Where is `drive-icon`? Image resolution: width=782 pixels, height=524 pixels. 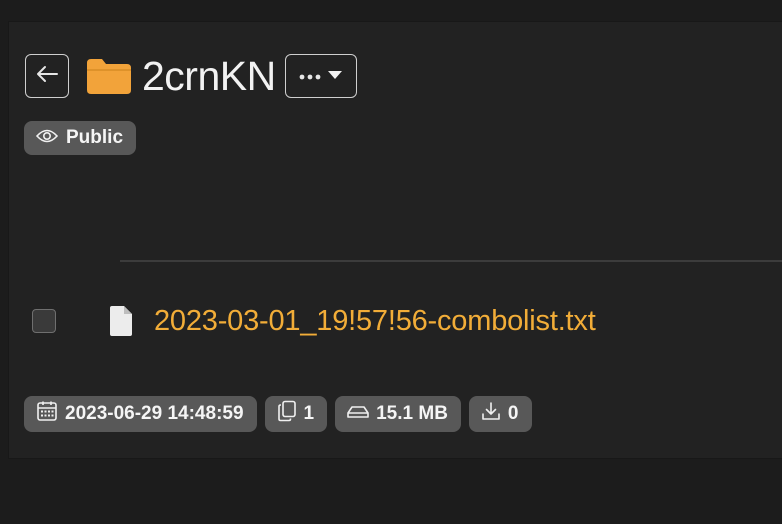 drive-icon is located at coordinates (358, 414).